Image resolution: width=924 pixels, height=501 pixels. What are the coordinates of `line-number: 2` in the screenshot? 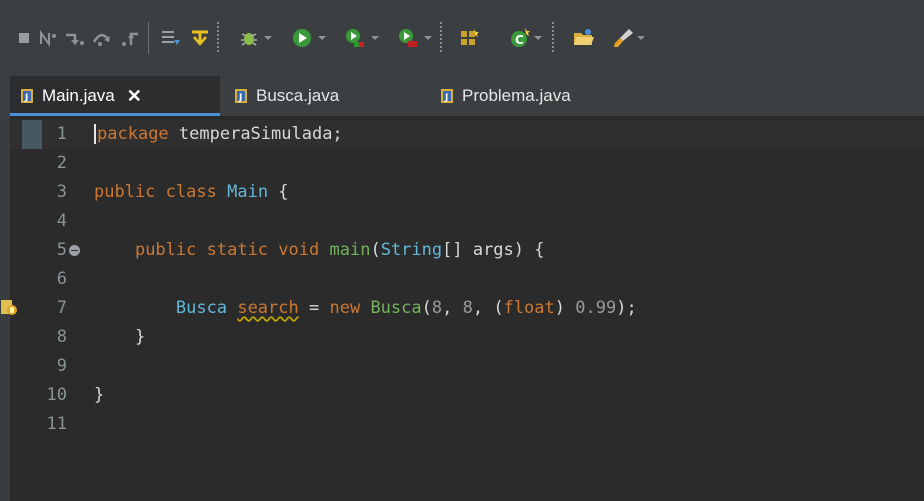 It's located at (61, 163).